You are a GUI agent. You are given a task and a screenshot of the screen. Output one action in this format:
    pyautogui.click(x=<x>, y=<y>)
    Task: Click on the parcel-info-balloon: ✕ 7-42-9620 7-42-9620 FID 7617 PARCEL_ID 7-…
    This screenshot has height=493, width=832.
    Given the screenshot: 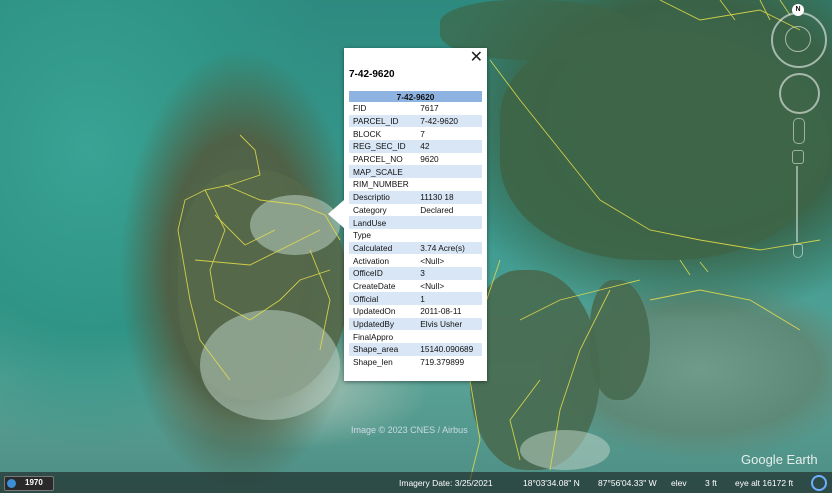 What is the action you would take?
    pyautogui.click(x=407, y=214)
    